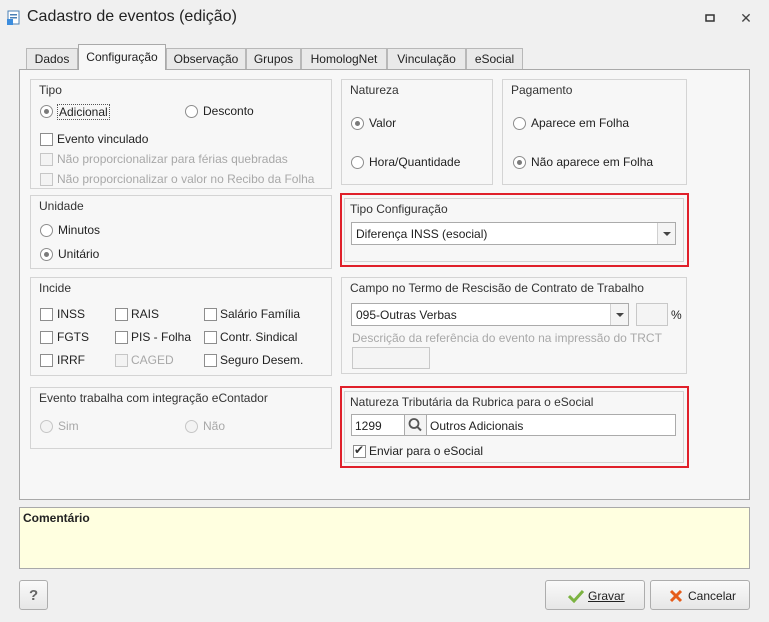 This screenshot has width=769, height=622. Describe the element at coordinates (71, 314) in the screenshot. I see `inss-label: INSS` at that location.